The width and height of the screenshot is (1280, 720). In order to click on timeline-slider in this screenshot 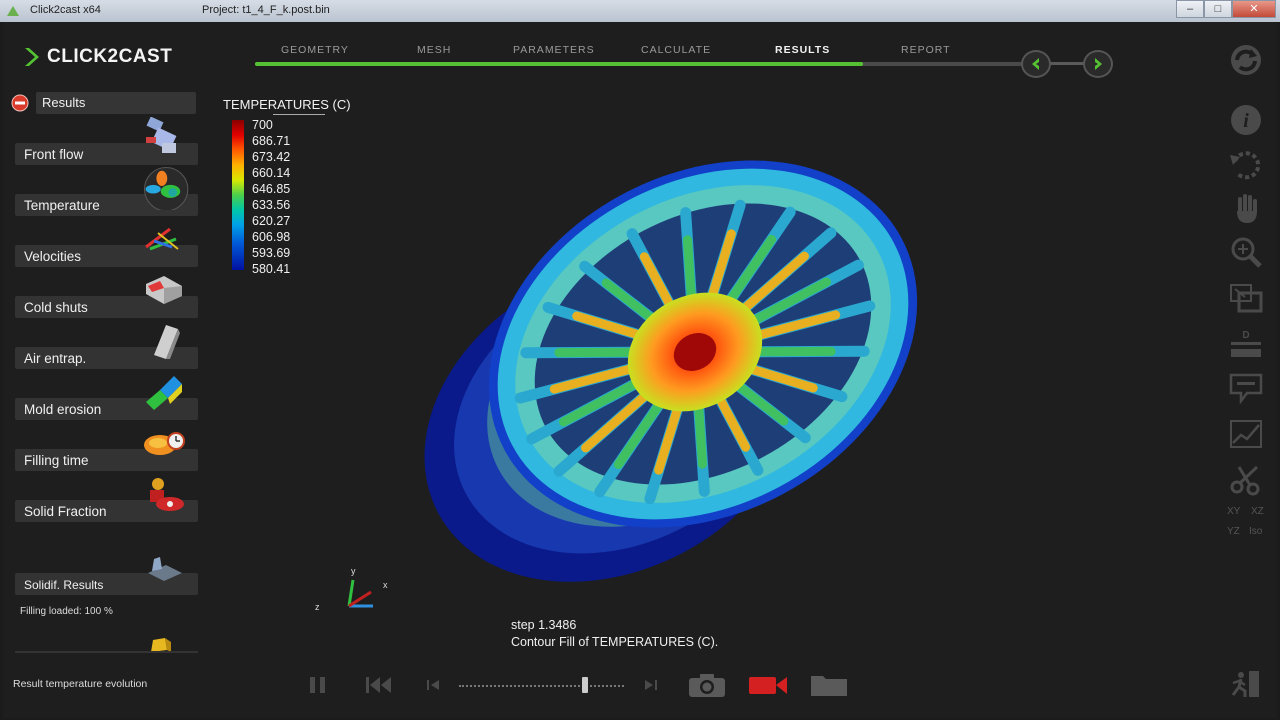, I will do `click(541, 686)`.